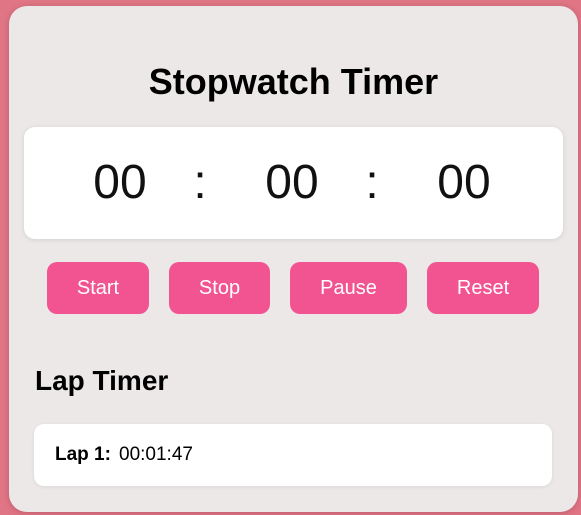 The image size is (581, 515). What do you see at coordinates (348, 288) in the screenshot?
I see `pause-button: Pause` at bounding box center [348, 288].